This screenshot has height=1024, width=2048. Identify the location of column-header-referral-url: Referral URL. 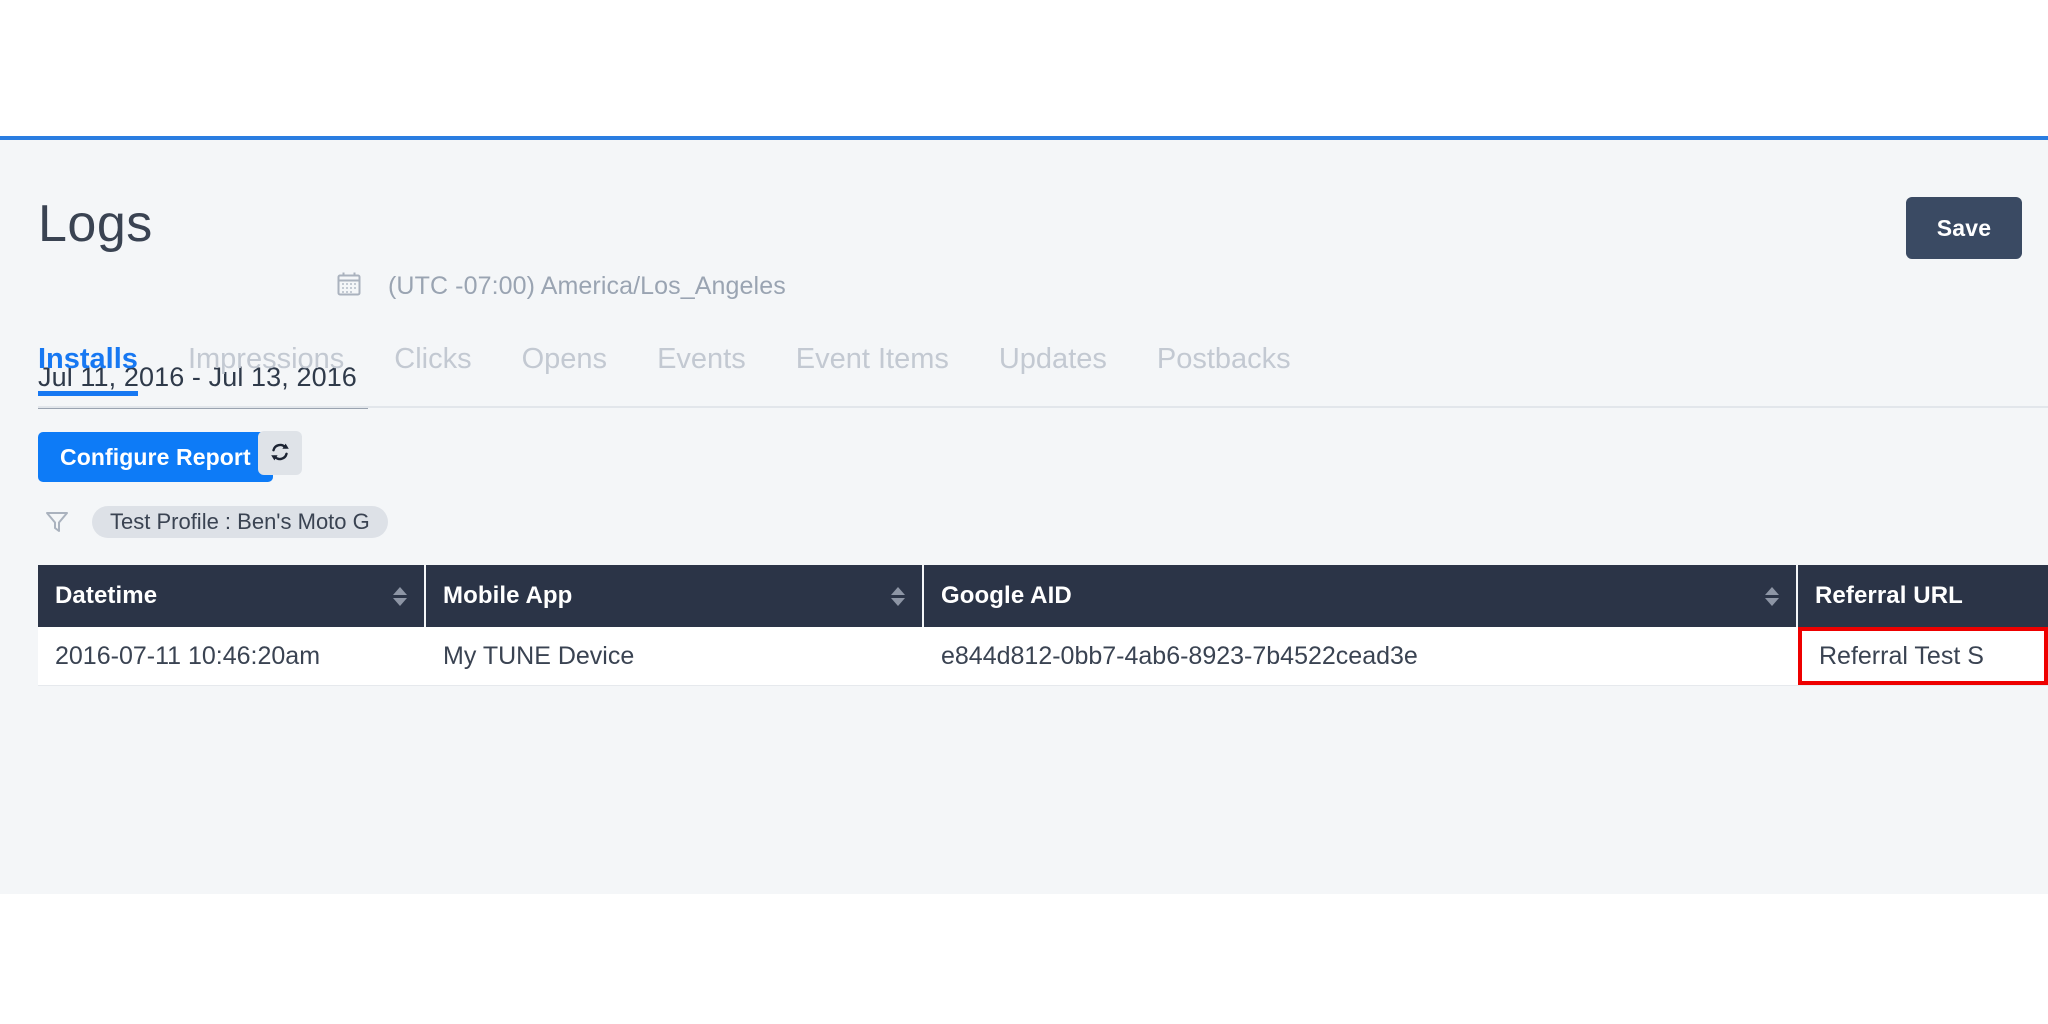
(1923, 596).